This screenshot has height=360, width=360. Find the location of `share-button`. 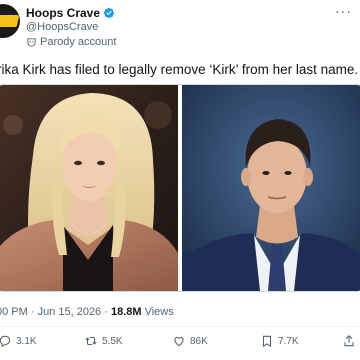

share-button is located at coordinates (351, 341).